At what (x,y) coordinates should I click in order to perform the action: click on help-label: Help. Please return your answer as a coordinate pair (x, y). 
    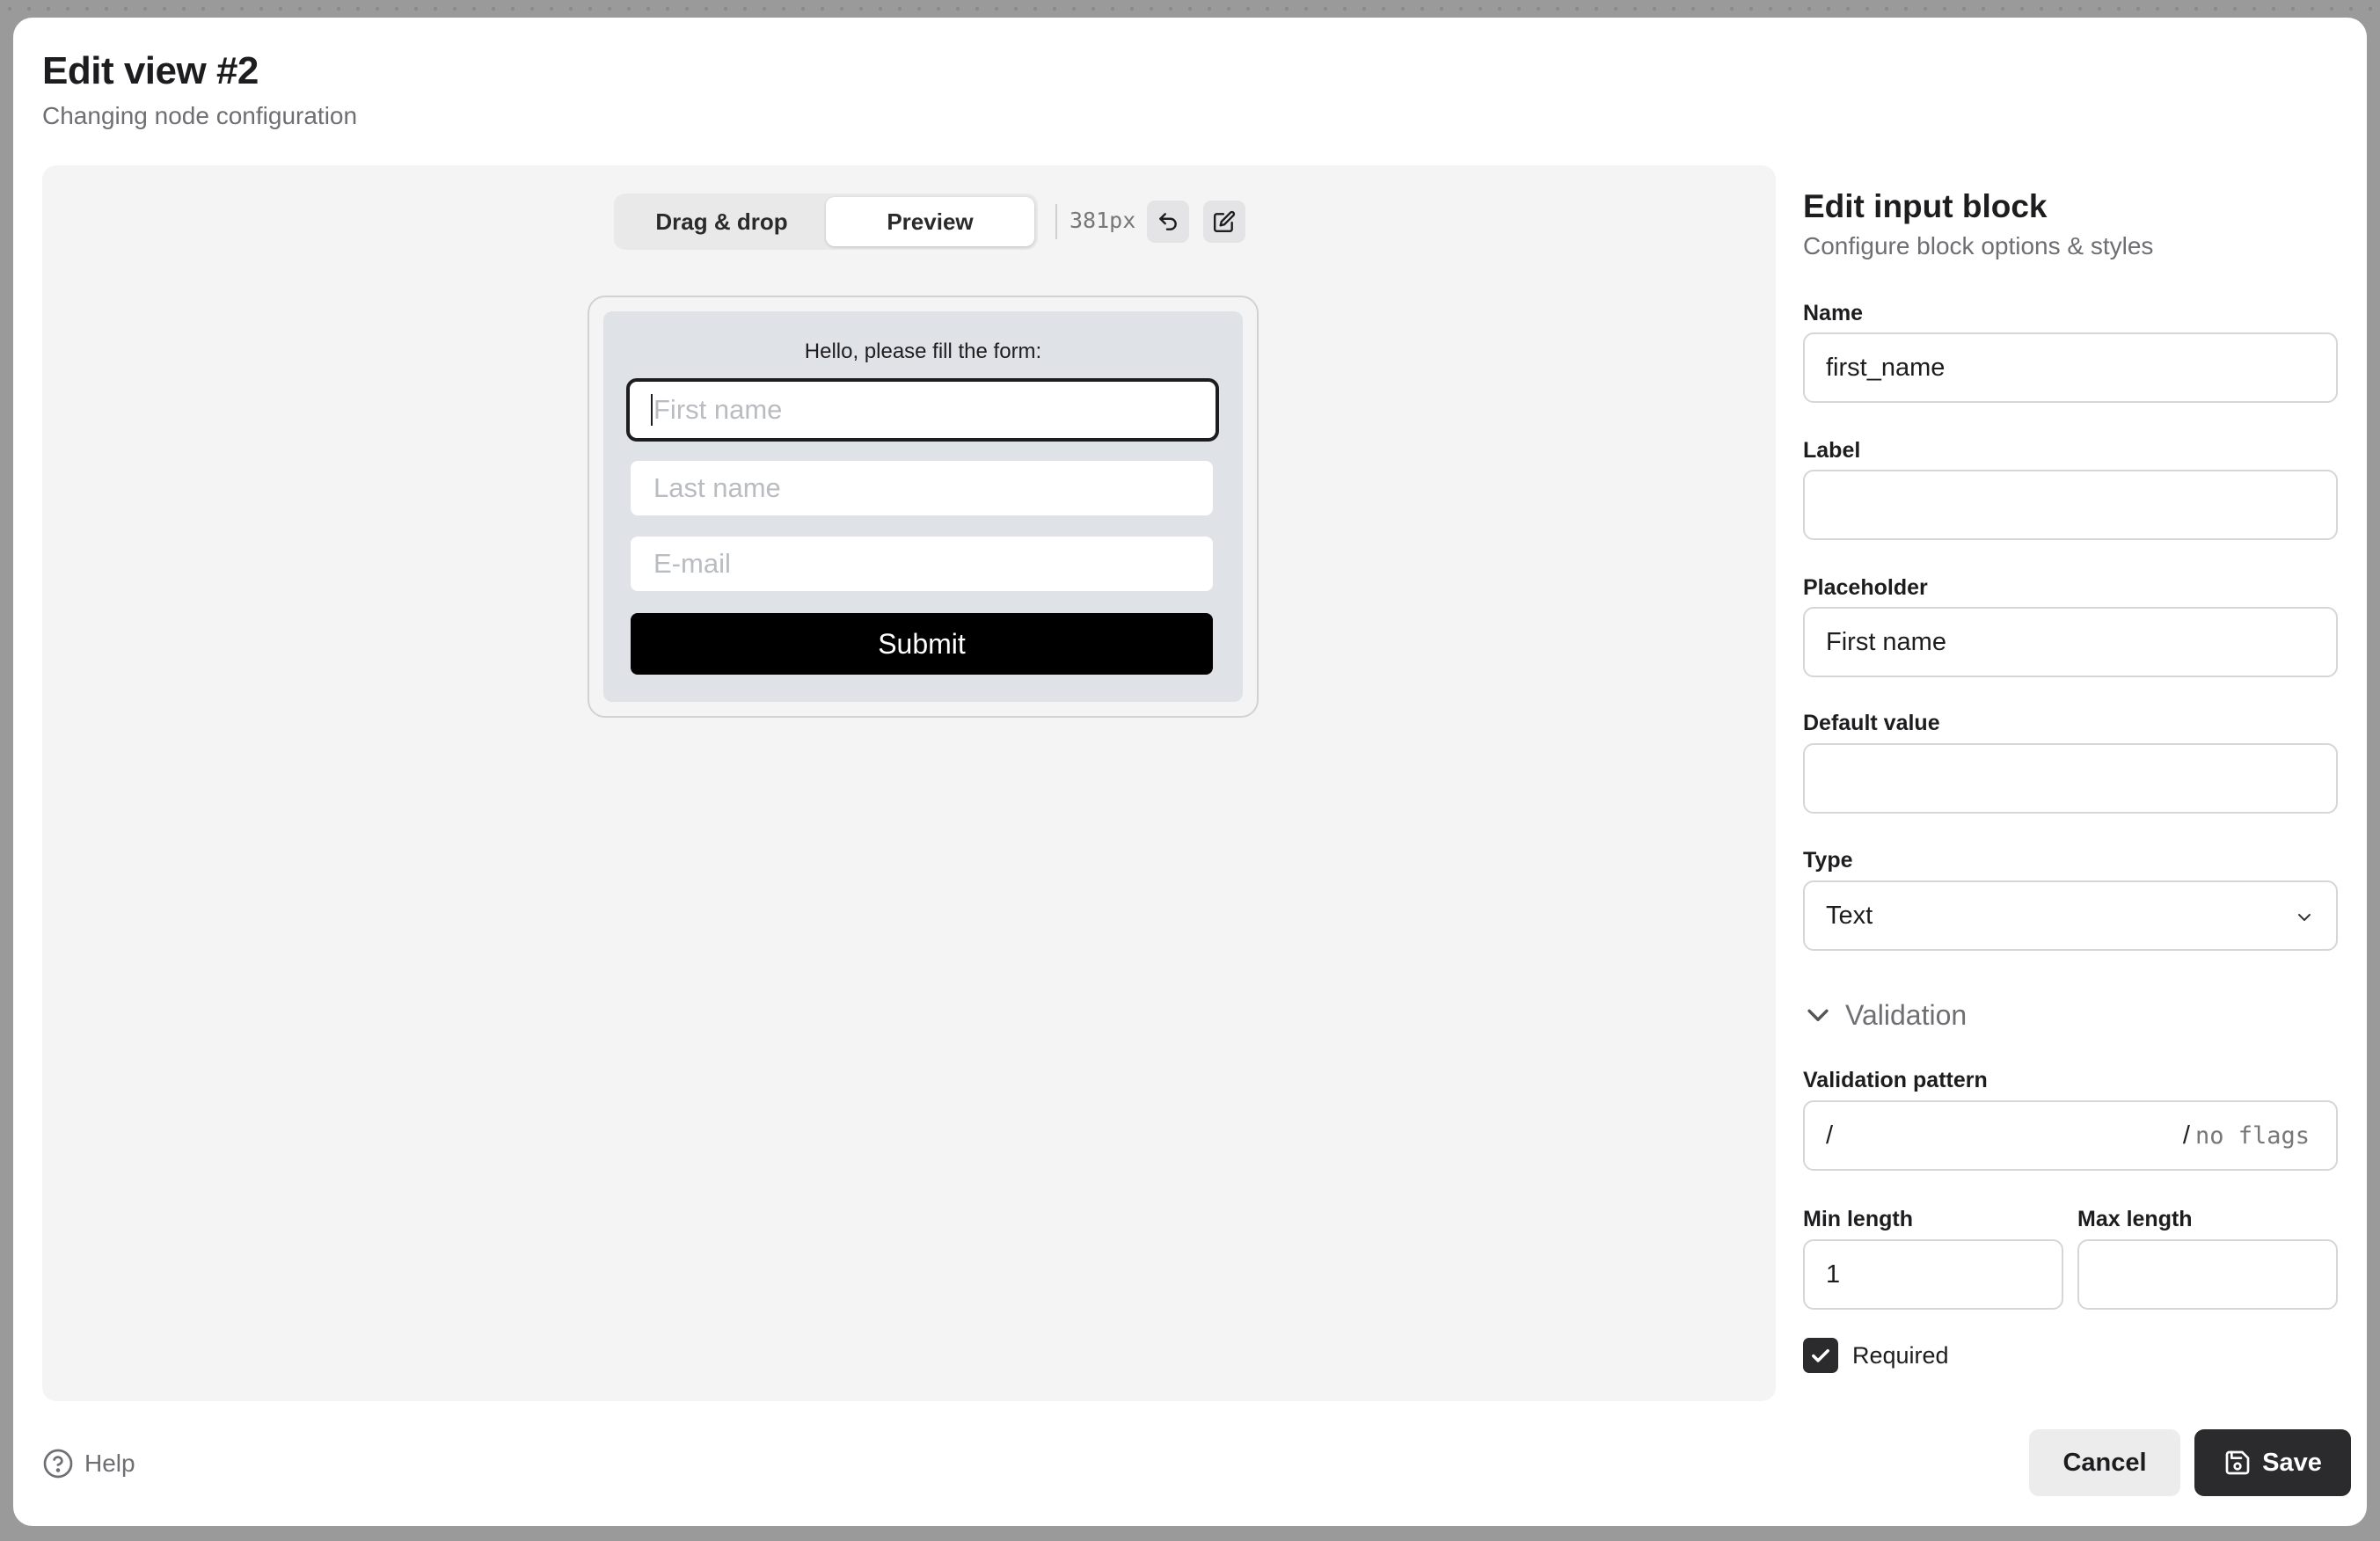
    Looking at the image, I should click on (109, 1463).